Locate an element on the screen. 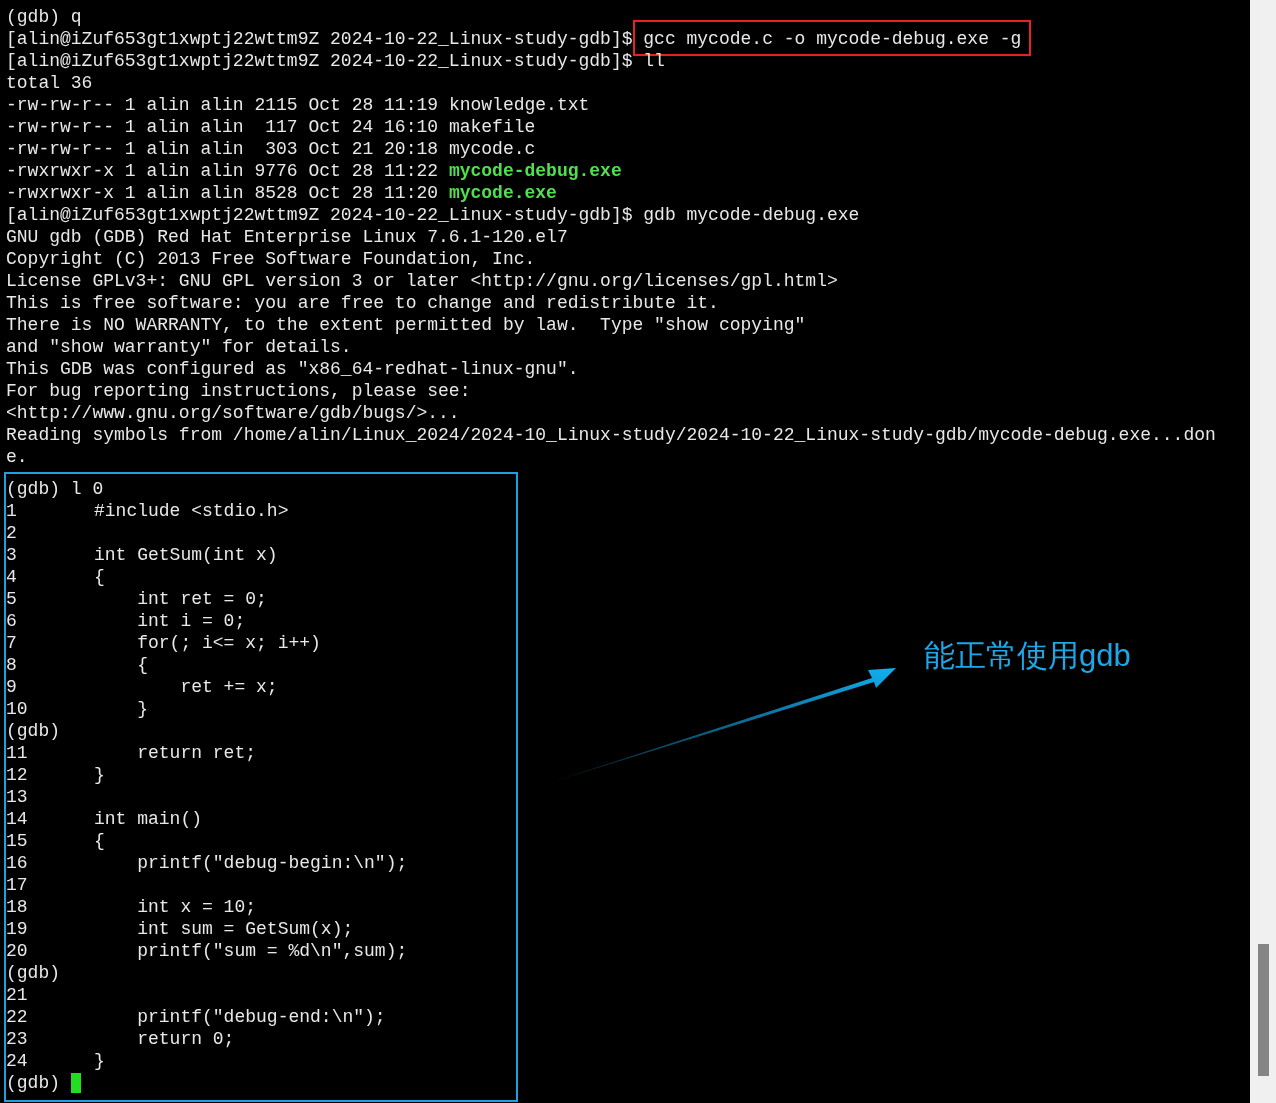  code-line: int main() is located at coordinates (148, 819).